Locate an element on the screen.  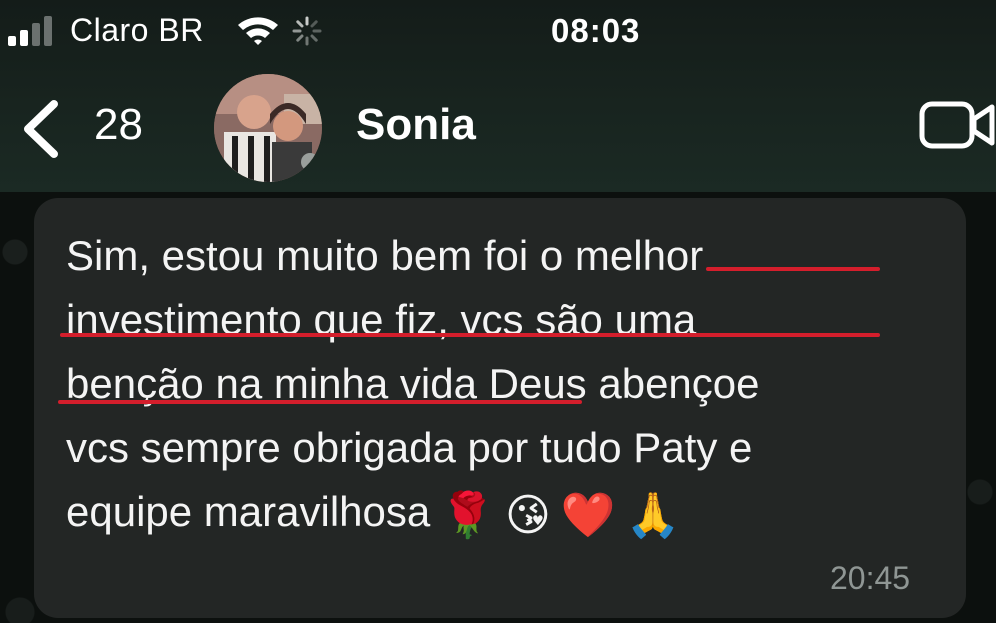
kiss-face-emoji: 😘 is located at coordinates (528, 515).